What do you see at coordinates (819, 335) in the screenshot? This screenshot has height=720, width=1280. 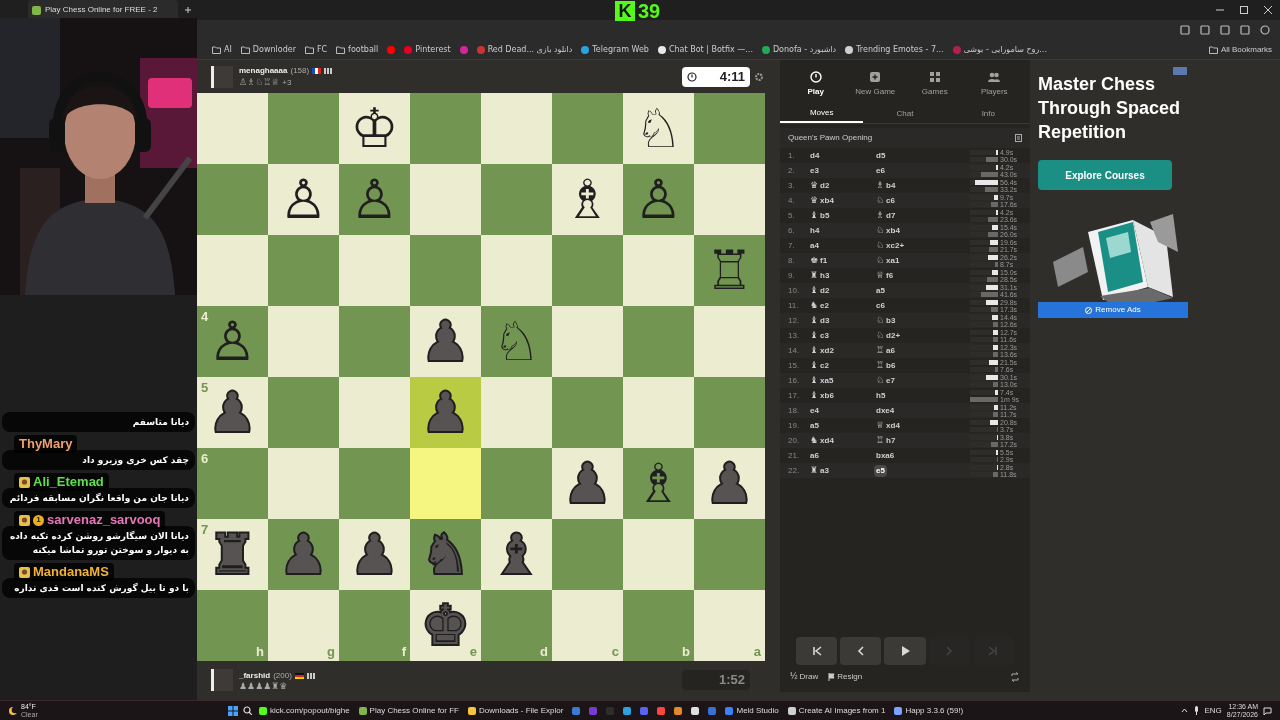 I see `move-entry: ♝ c3` at bounding box center [819, 335].